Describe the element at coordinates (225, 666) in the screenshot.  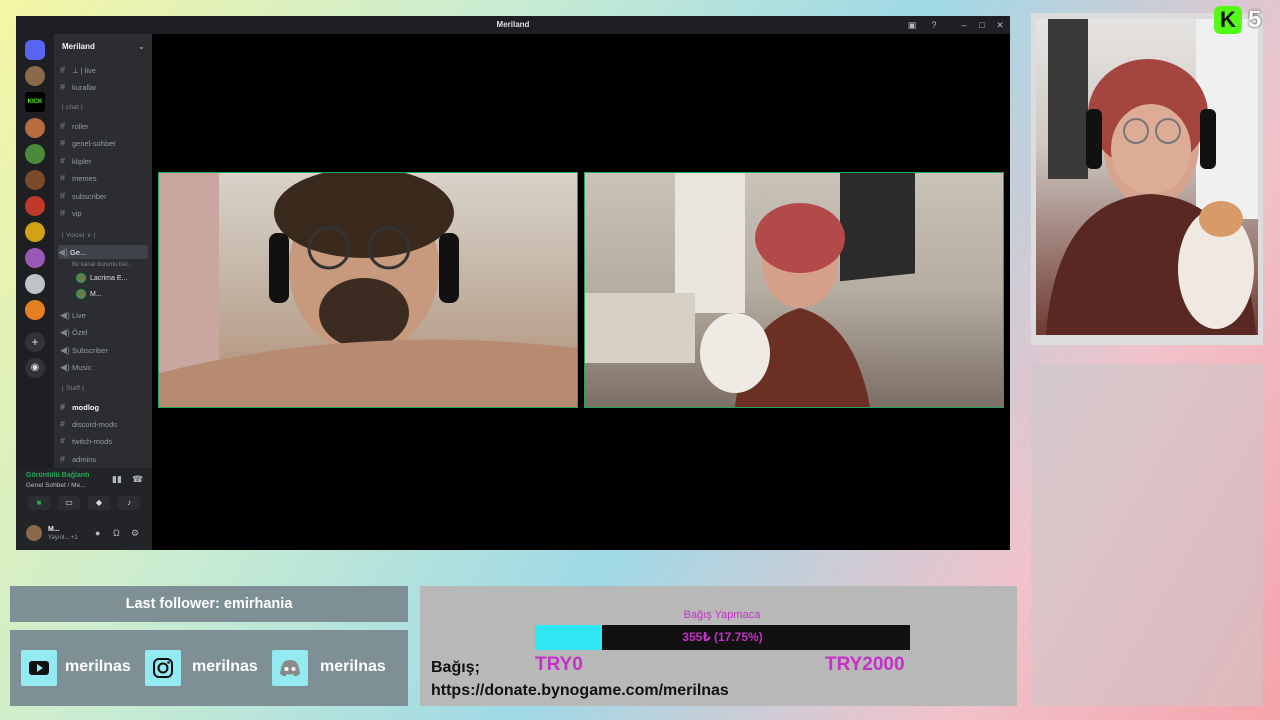
I see `instagram-handle: merilnas` at that location.